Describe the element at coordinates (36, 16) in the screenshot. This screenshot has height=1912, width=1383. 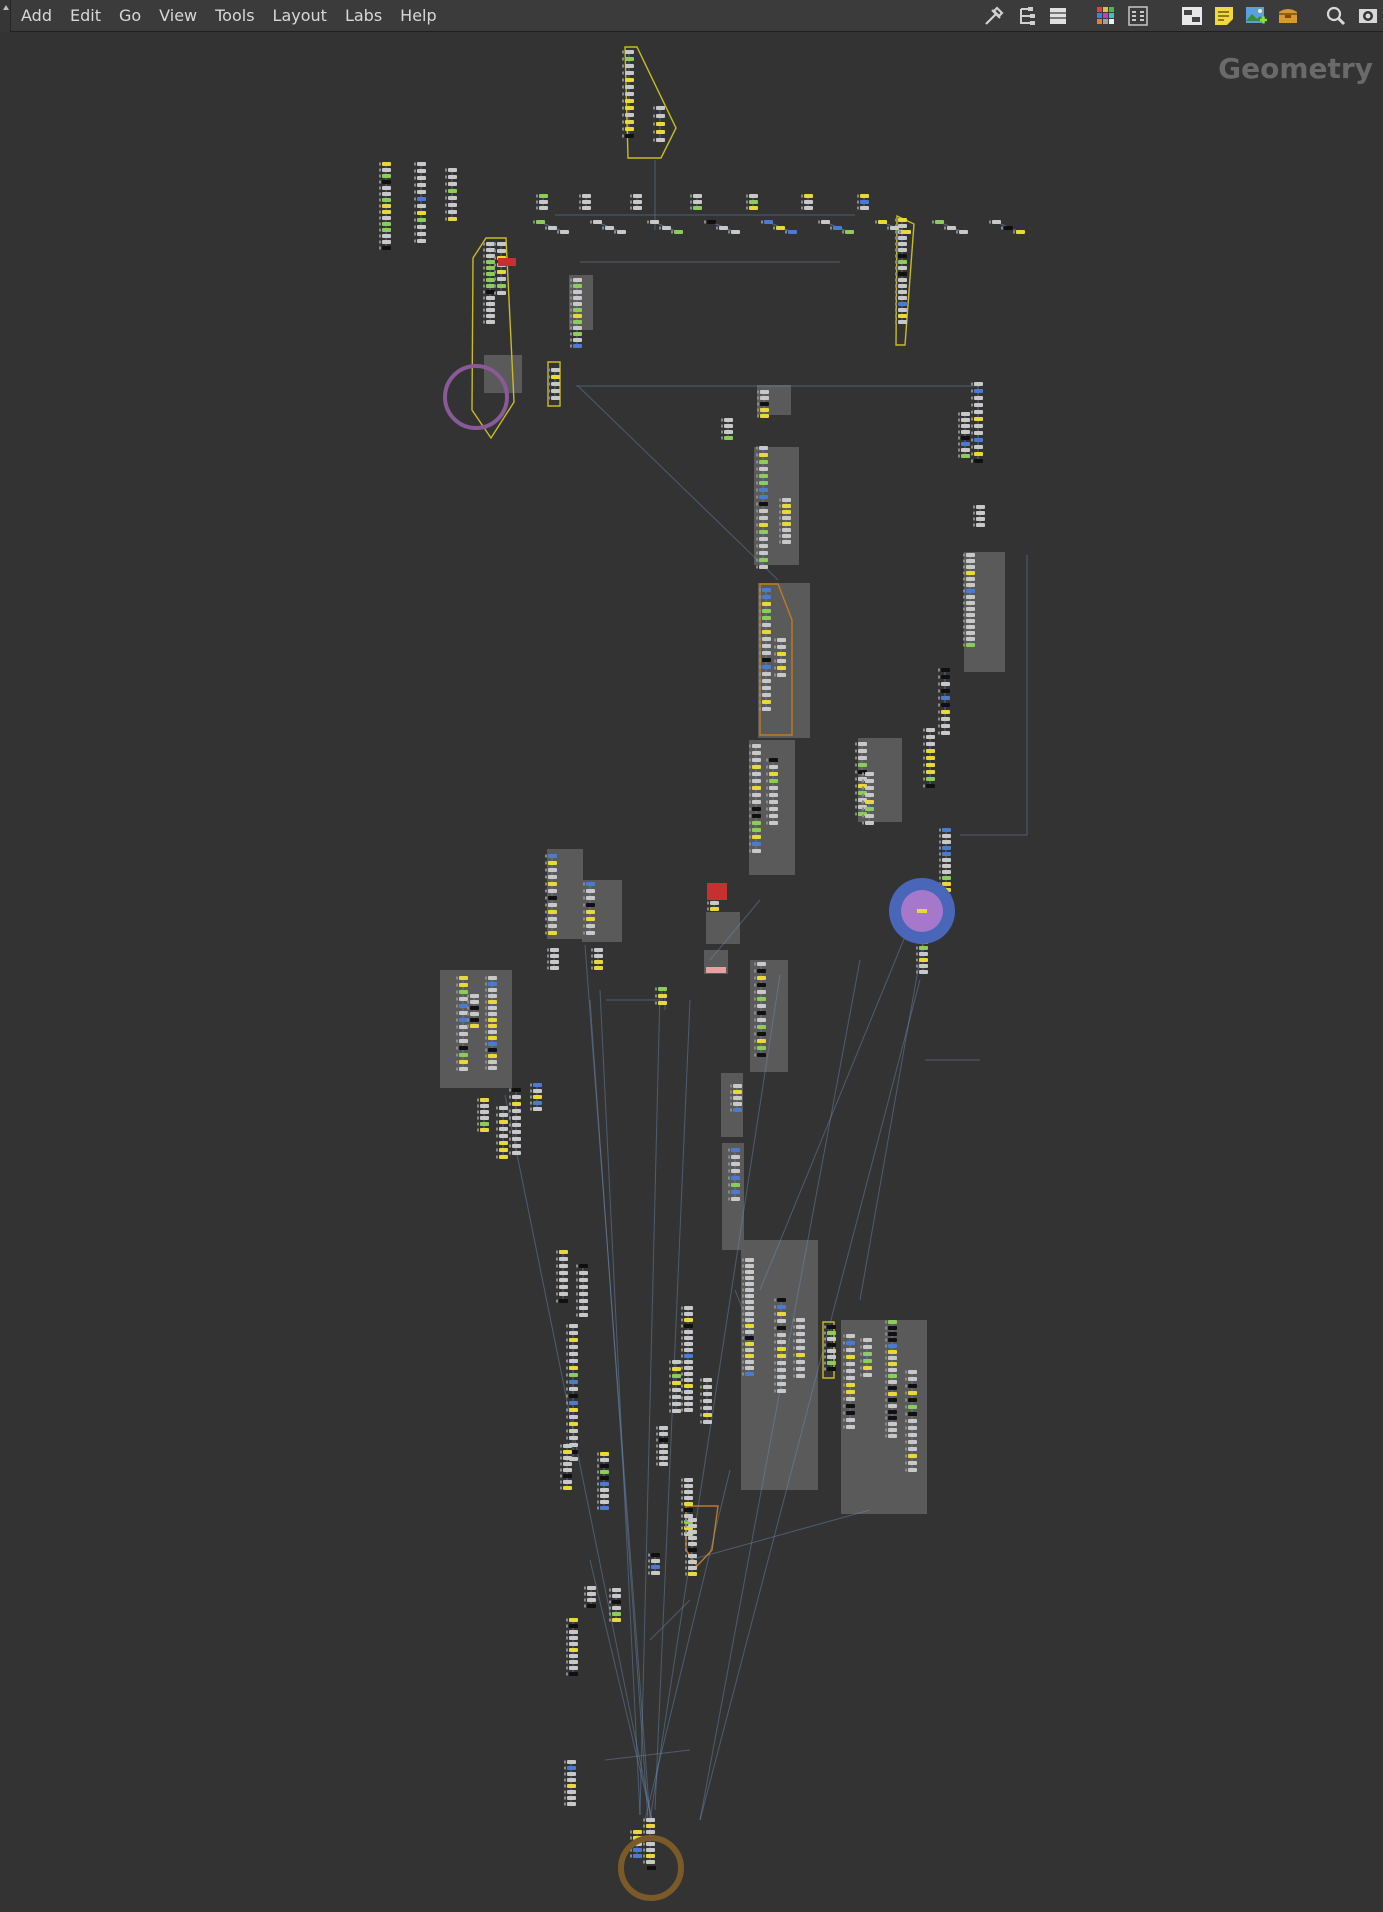
I see `menu-add: Add` at that location.